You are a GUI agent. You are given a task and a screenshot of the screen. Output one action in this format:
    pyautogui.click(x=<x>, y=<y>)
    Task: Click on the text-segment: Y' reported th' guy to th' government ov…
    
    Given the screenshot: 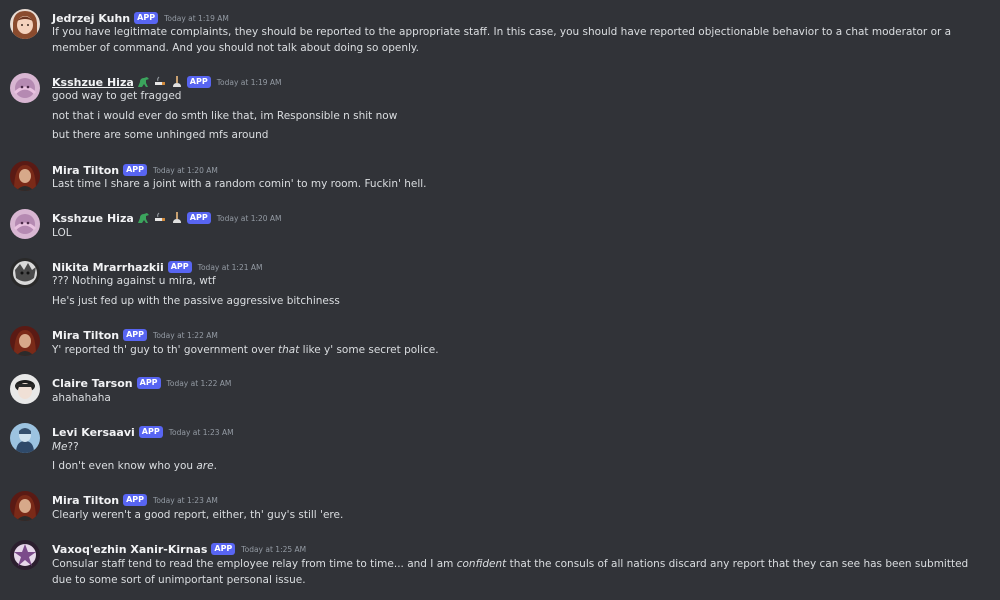 What is the action you would take?
    pyautogui.click(x=165, y=350)
    